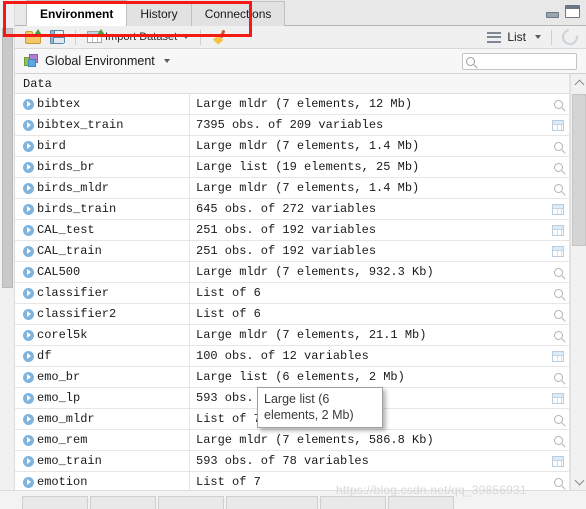 Image resolution: width=586 pixels, height=509 pixels. What do you see at coordinates (292, 251) in the screenshot?
I see `table-row: CAL_train 251 obs. of 192 variables` at bounding box center [292, 251].